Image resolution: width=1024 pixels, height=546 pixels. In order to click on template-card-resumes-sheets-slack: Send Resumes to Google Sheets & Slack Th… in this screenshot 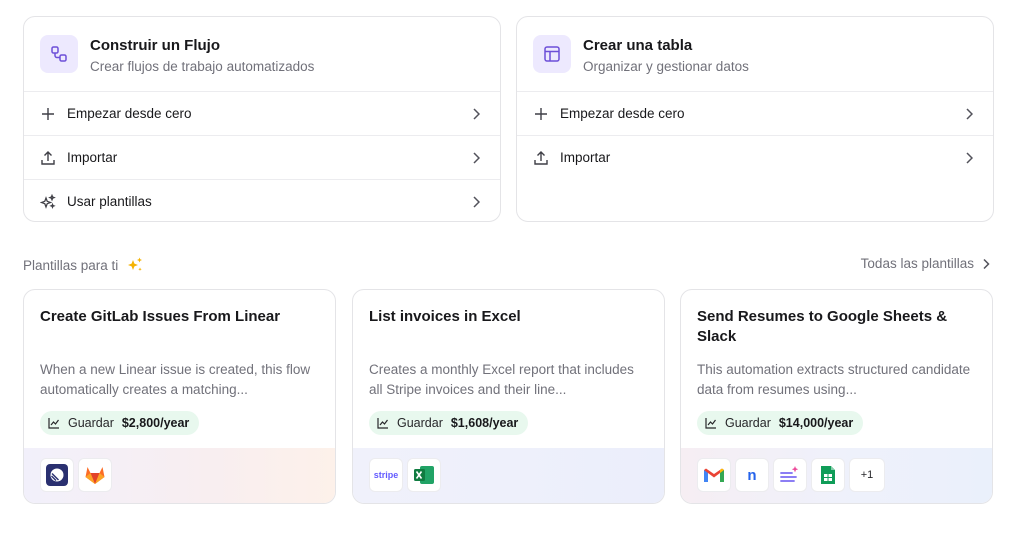, I will do `click(836, 396)`.